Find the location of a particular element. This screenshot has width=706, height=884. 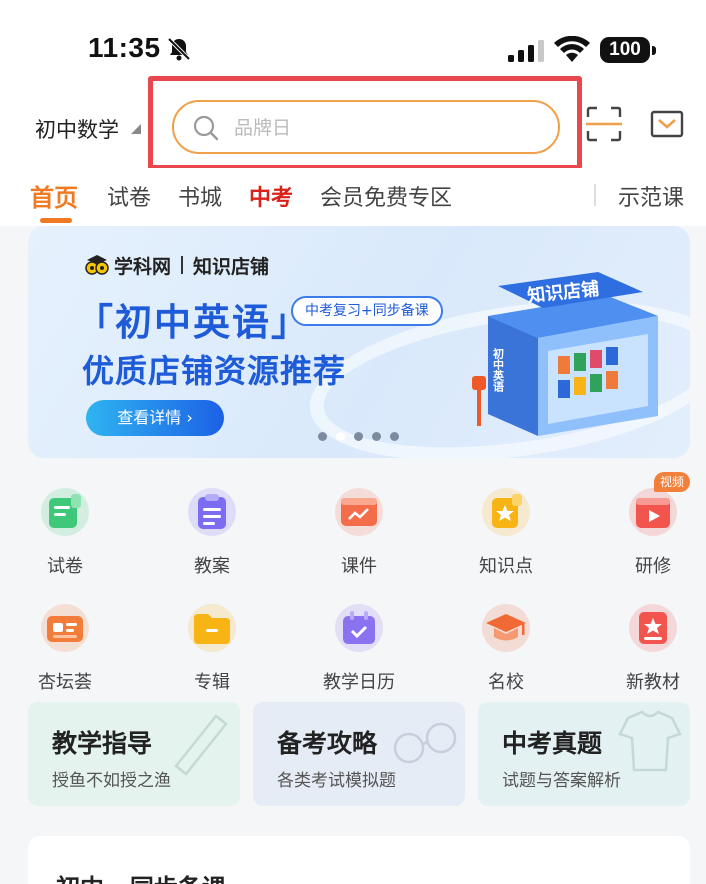

grid-item-training: 研修 is located at coordinates (652, 528).